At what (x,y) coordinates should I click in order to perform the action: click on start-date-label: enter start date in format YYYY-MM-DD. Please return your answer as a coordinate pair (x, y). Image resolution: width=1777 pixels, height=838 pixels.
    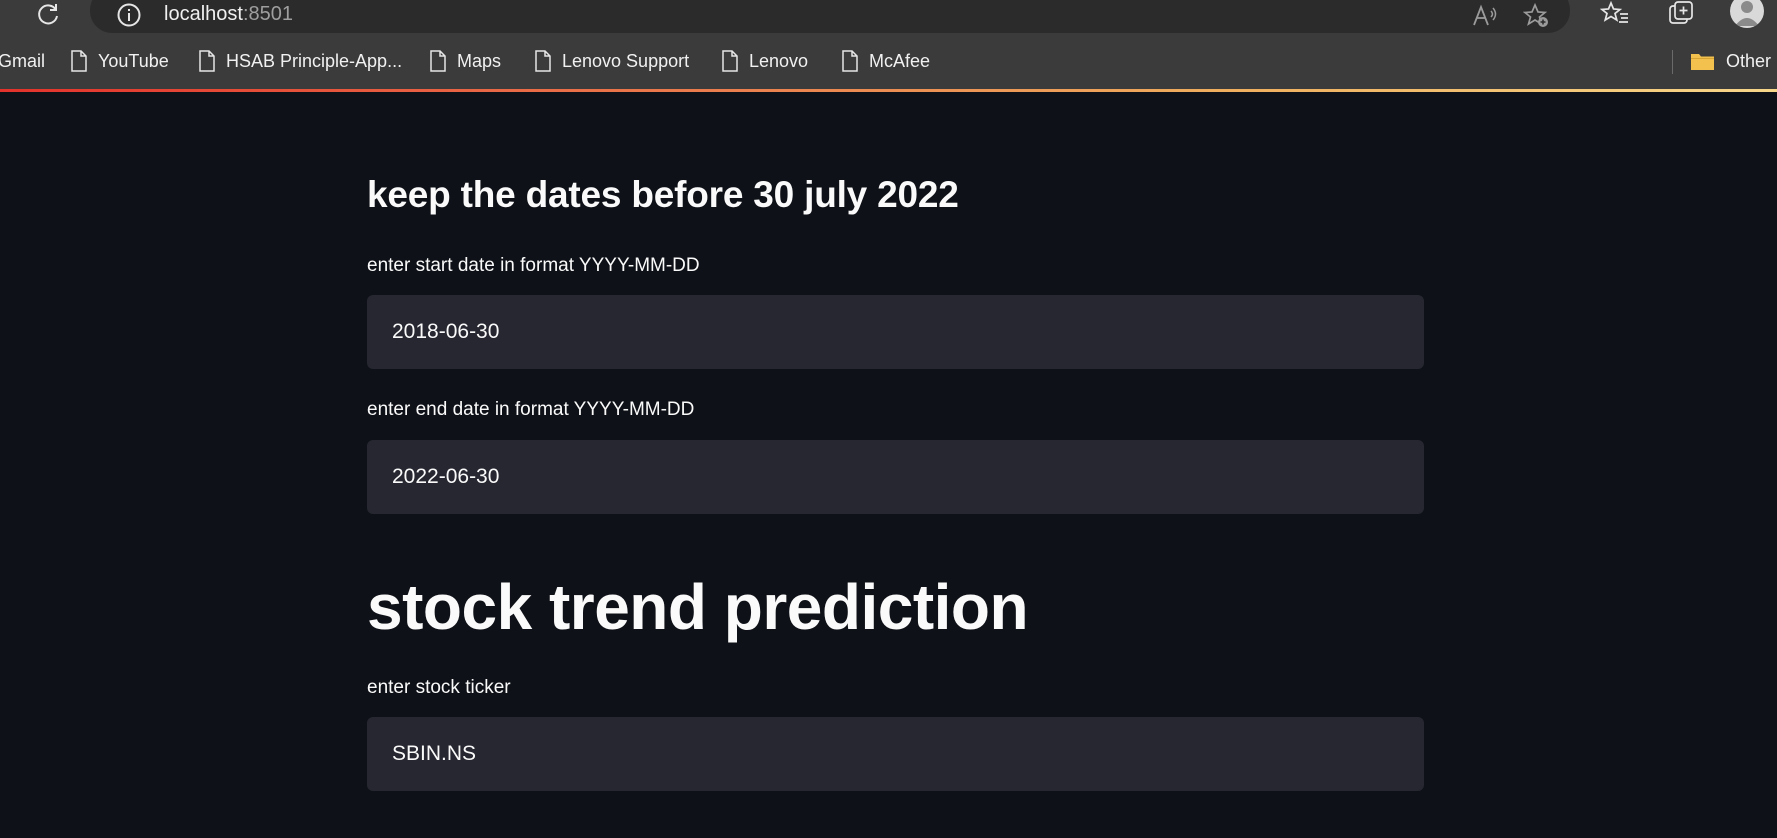
    Looking at the image, I should click on (533, 265).